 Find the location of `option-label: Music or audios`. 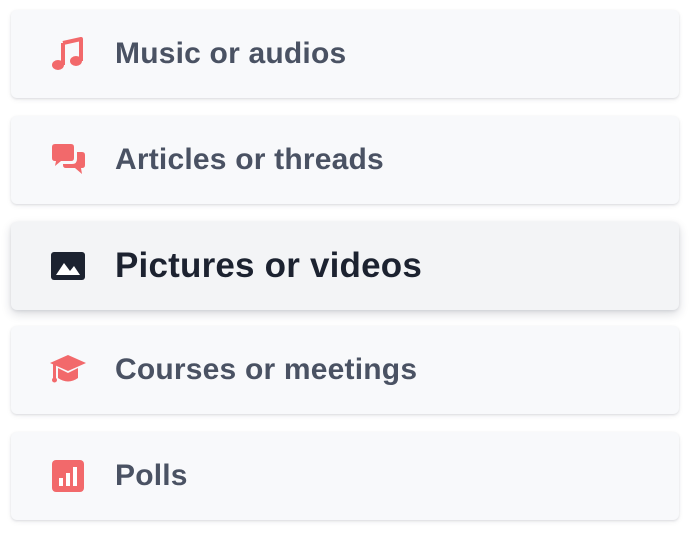

option-label: Music or audios is located at coordinates (231, 53).